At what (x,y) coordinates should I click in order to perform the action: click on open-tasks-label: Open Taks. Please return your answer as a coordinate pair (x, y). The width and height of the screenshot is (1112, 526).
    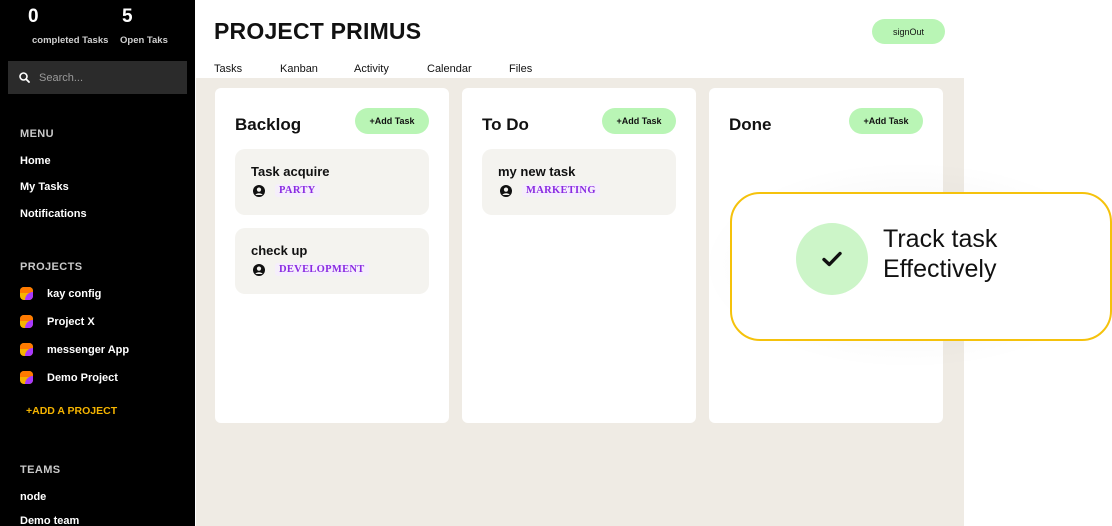
    Looking at the image, I should click on (144, 40).